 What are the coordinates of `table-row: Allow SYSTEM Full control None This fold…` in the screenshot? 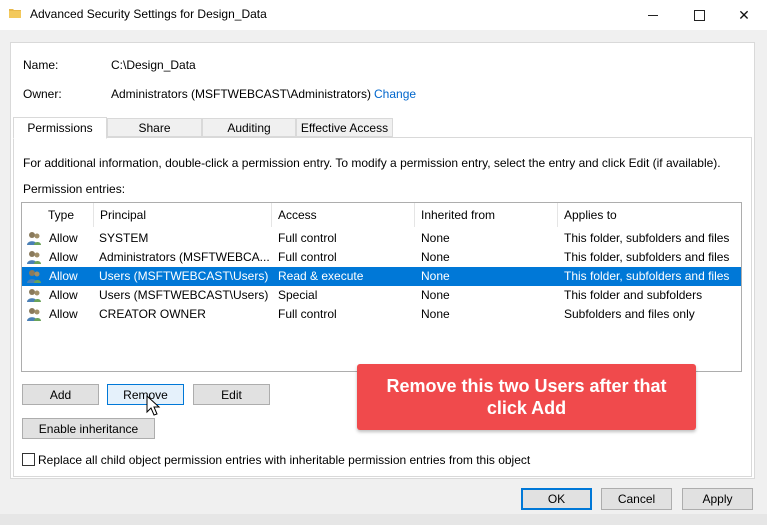 It's located at (381, 238).